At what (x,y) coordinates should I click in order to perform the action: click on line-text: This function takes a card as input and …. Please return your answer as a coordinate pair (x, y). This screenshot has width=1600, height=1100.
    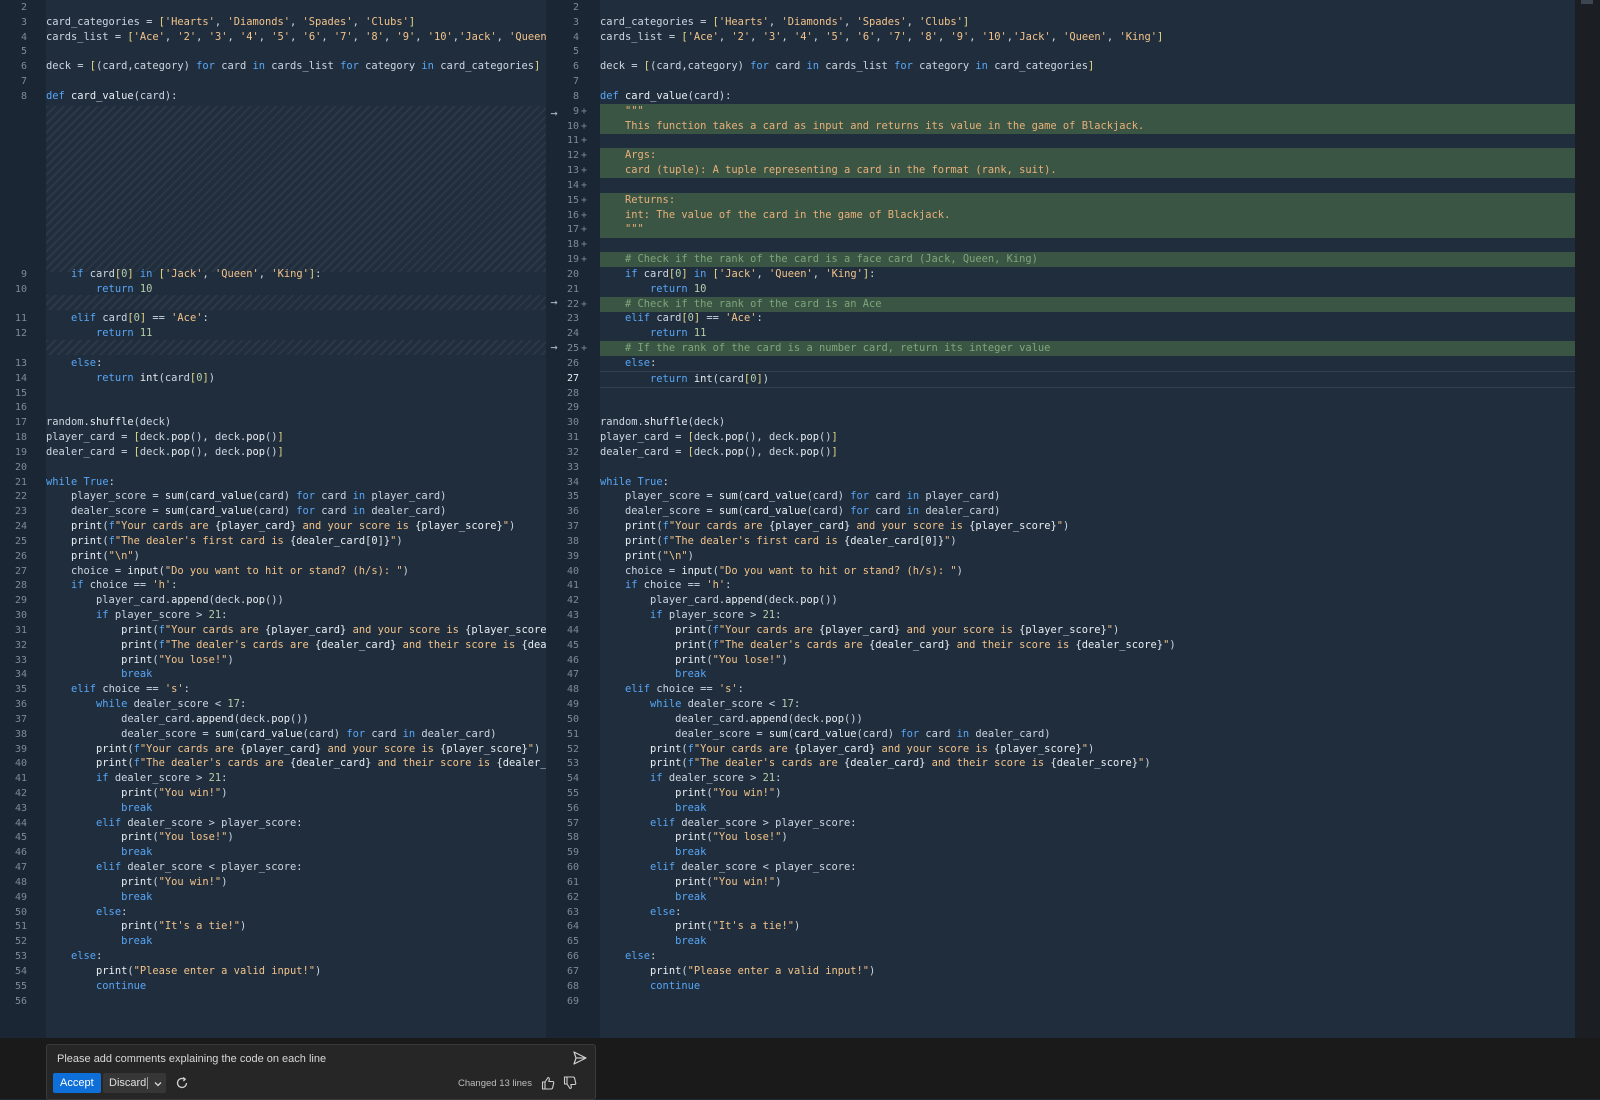
    Looking at the image, I should click on (1087, 126).